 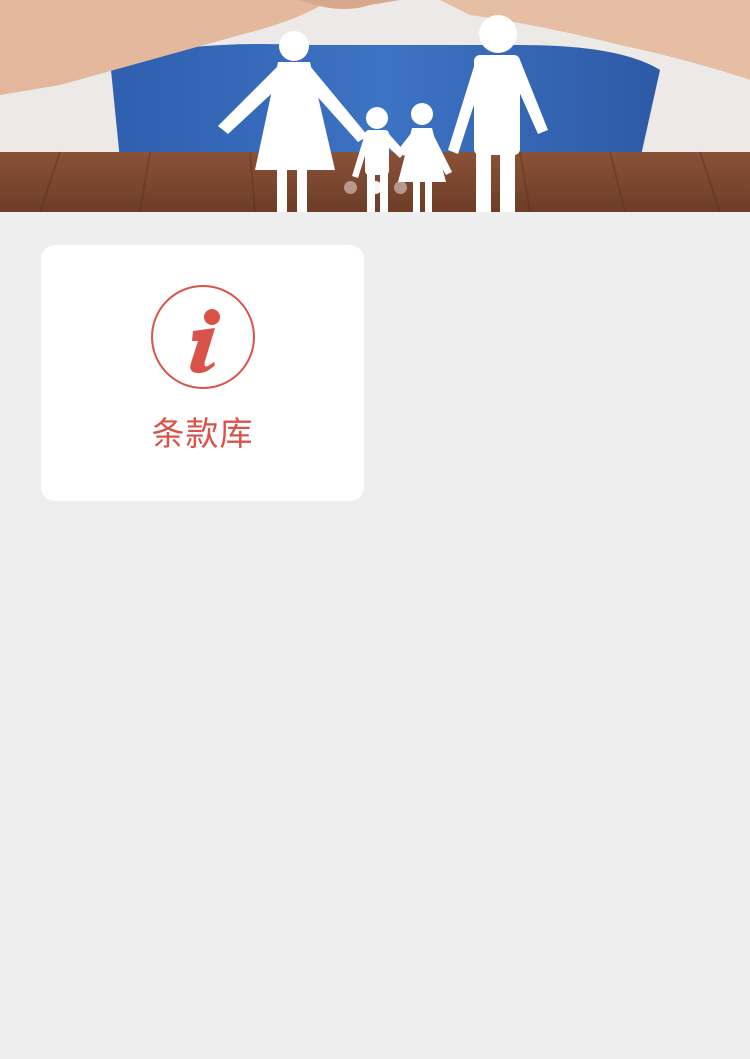 What do you see at coordinates (203, 337) in the screenshot?
I see `info-icon` at bounding box center [203, 337].